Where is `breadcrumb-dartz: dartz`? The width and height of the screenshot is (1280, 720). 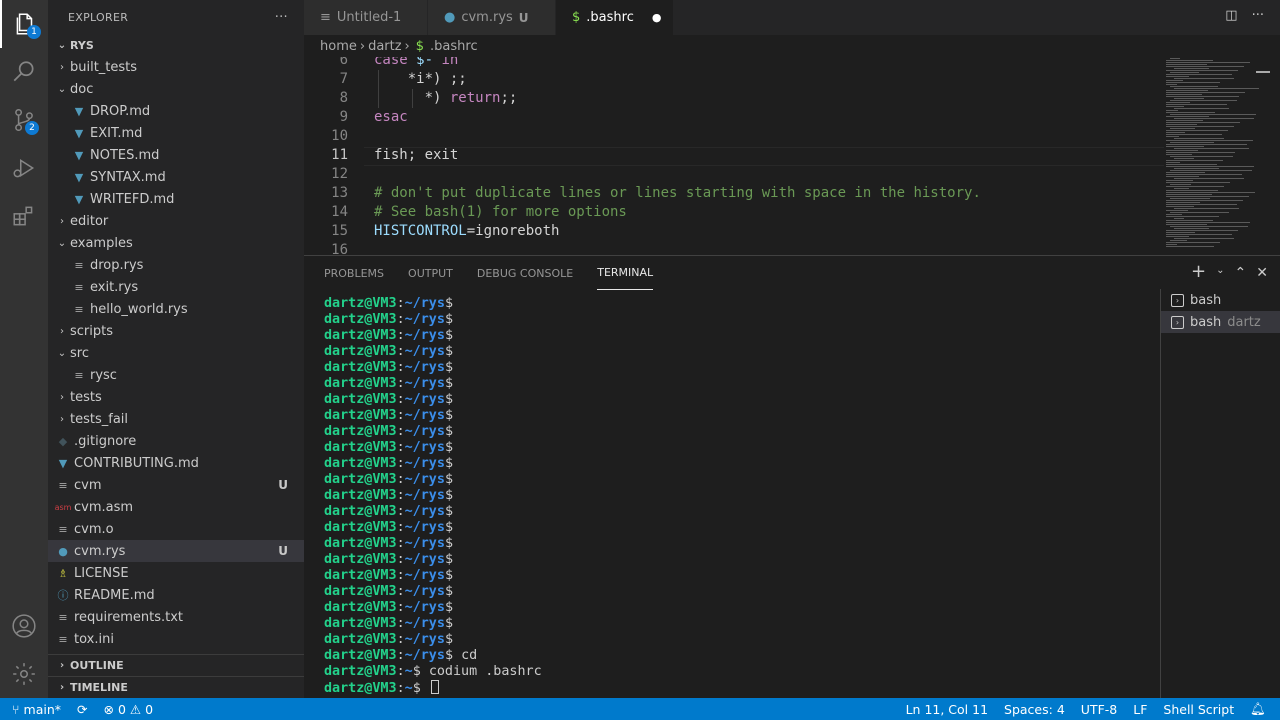 breadcrumb-dartz: dartz is located at coordinates (384, 46).